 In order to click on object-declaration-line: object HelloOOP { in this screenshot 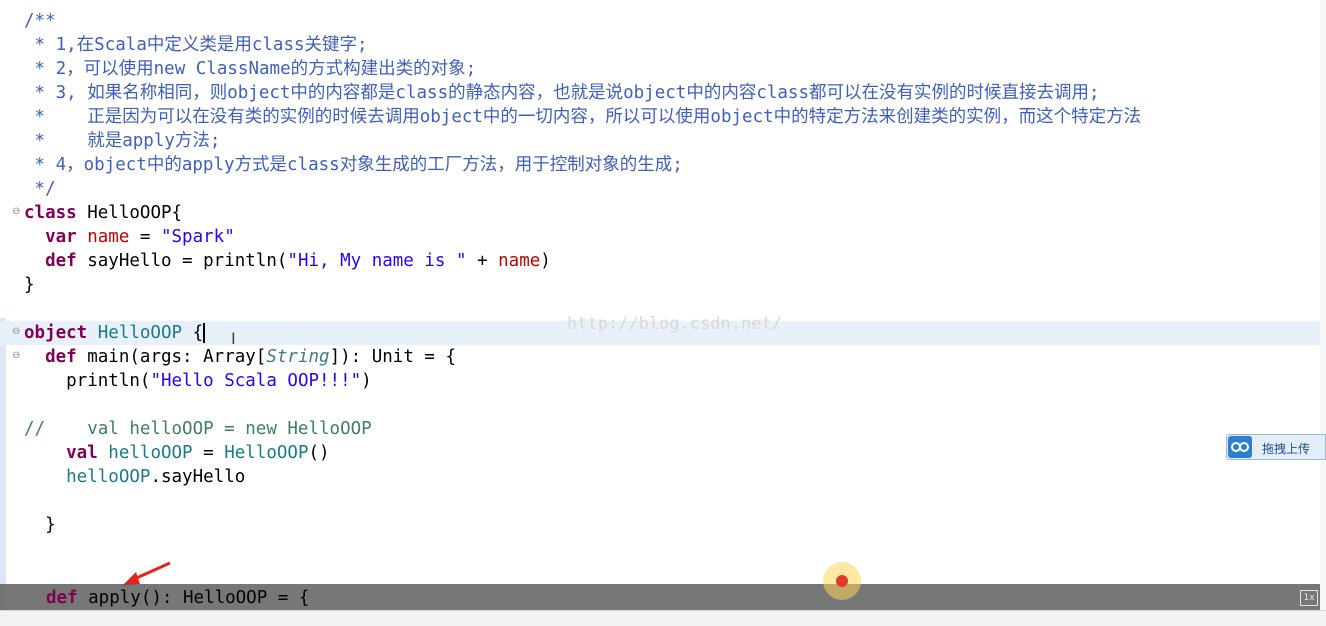, I will do `click(115, 333)`.